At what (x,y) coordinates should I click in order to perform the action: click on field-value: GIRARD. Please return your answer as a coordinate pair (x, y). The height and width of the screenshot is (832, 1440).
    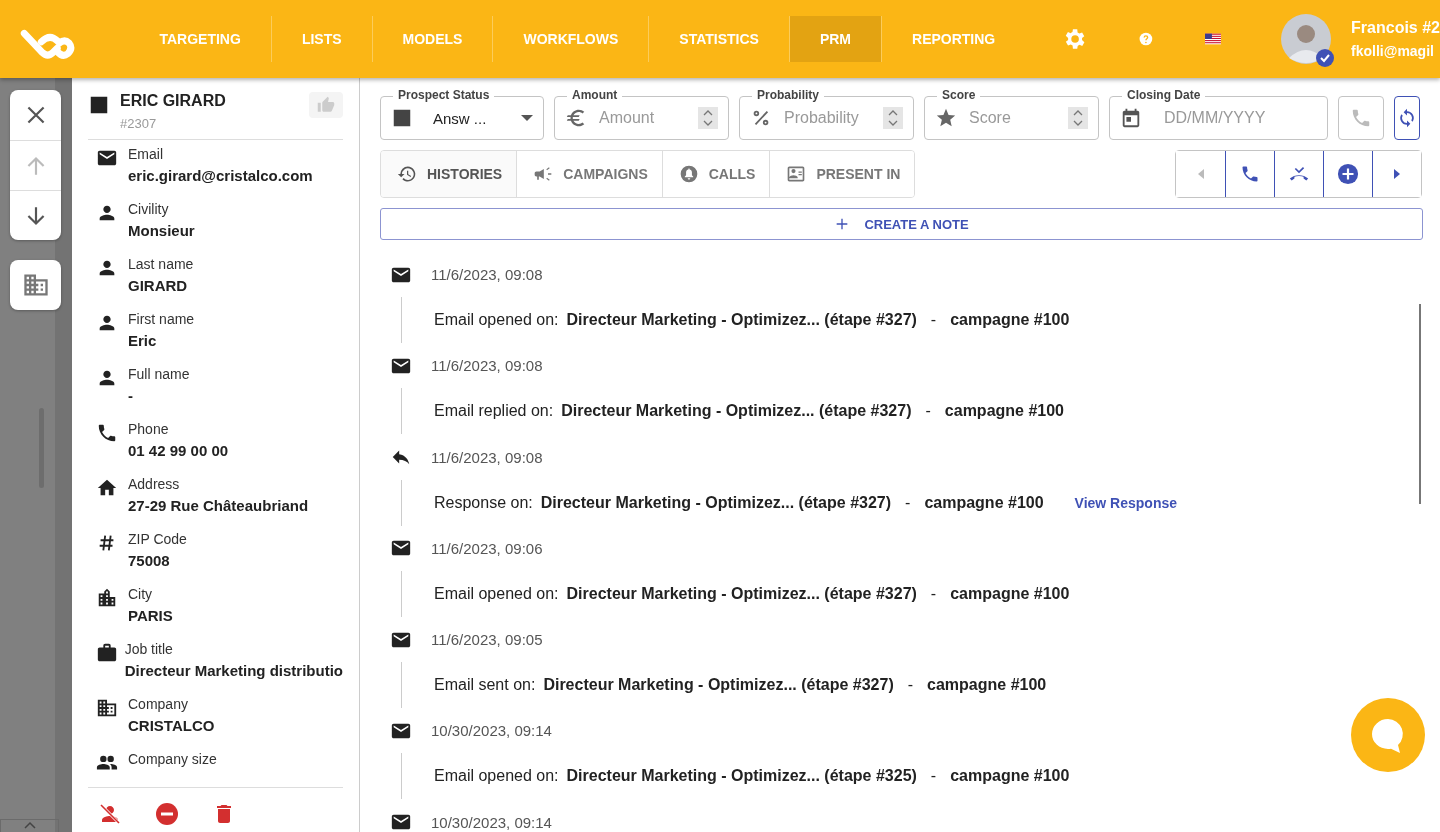
    Looking at the image, I should click on (158, 285).